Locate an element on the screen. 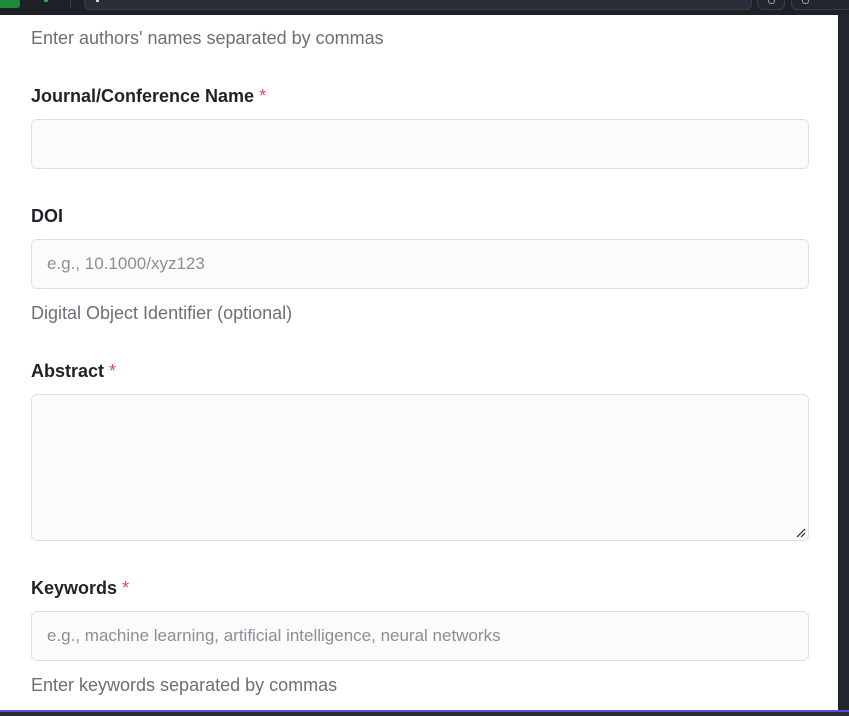  browser-toolbar is located at coordinates (424, 8).